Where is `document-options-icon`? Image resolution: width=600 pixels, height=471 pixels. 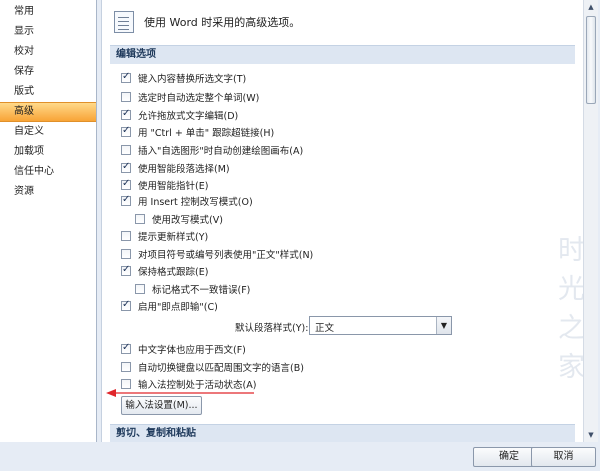
document-options-icon is located at coordinates (124, 22).